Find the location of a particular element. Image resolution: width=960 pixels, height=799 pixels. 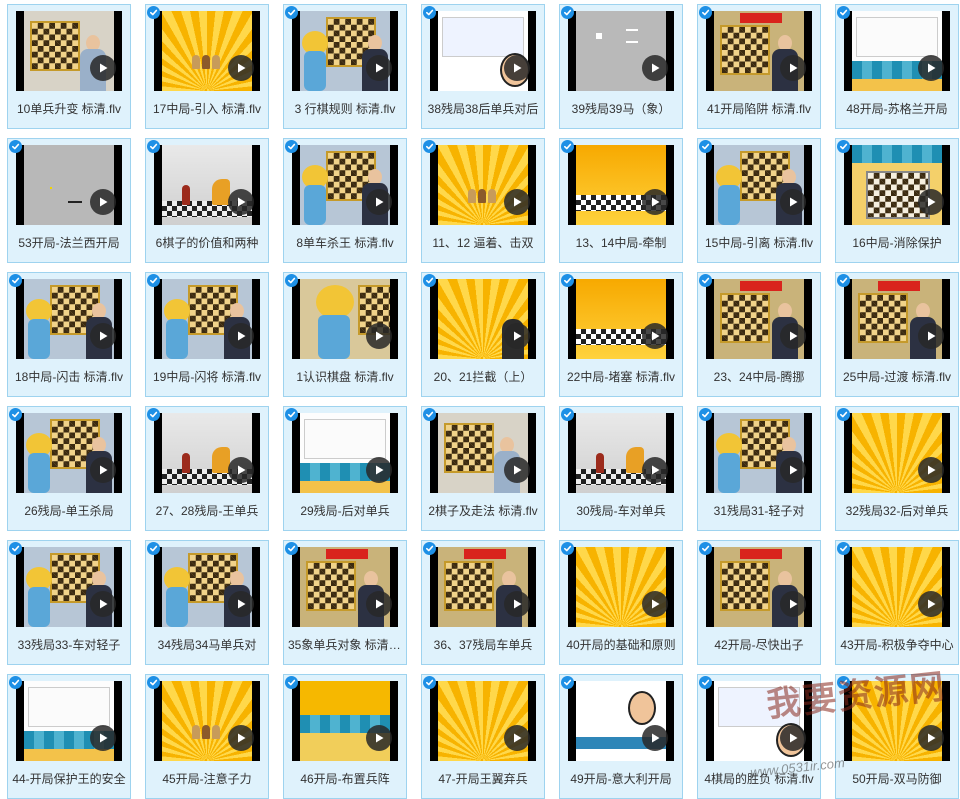

video-tile: 35象单兵对象 标清.flv is located at coordinates (345, 602).